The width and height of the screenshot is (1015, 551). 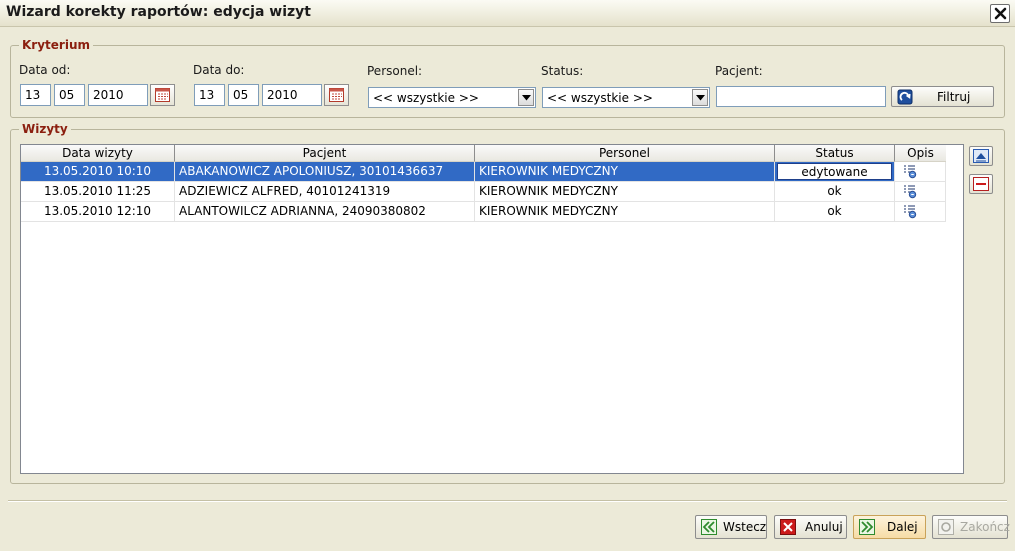 What do you see at coordinates (801, 96) in the screenshot?
I see `pacjent-input` at bounding box center [801, 96].